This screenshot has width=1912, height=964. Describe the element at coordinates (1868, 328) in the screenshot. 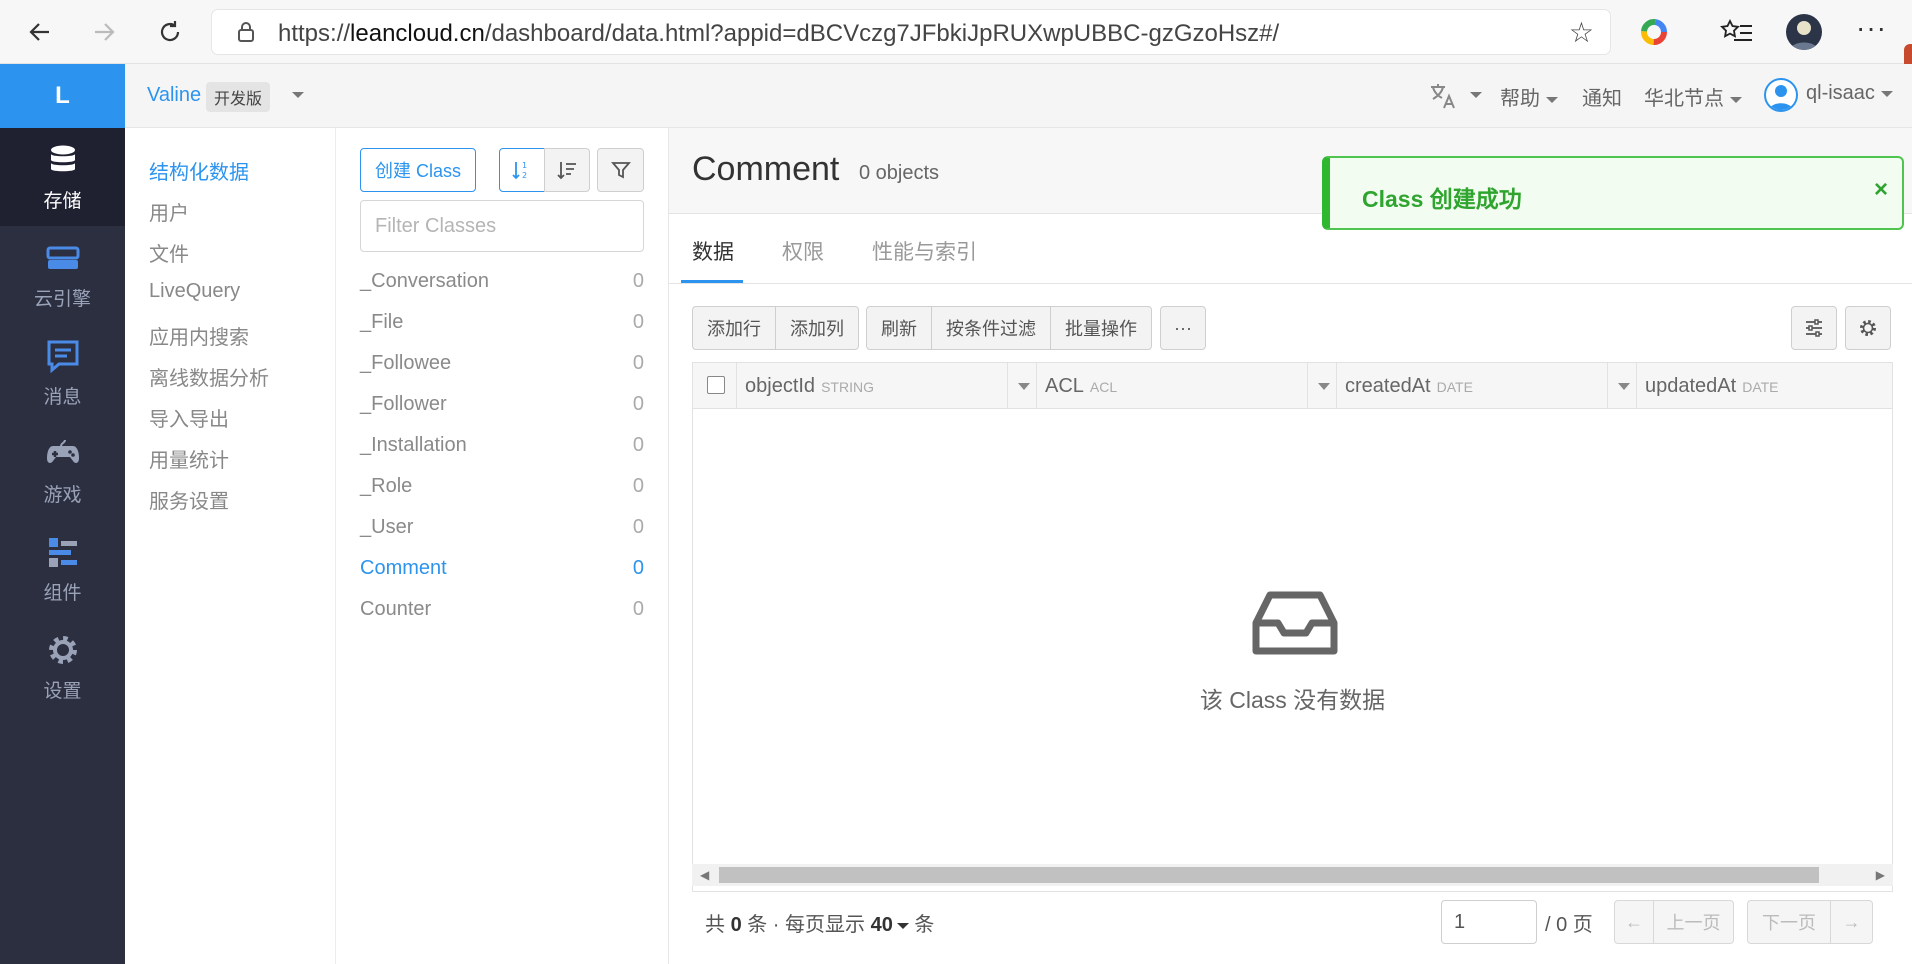

I see `table-gear-icon` at that location.